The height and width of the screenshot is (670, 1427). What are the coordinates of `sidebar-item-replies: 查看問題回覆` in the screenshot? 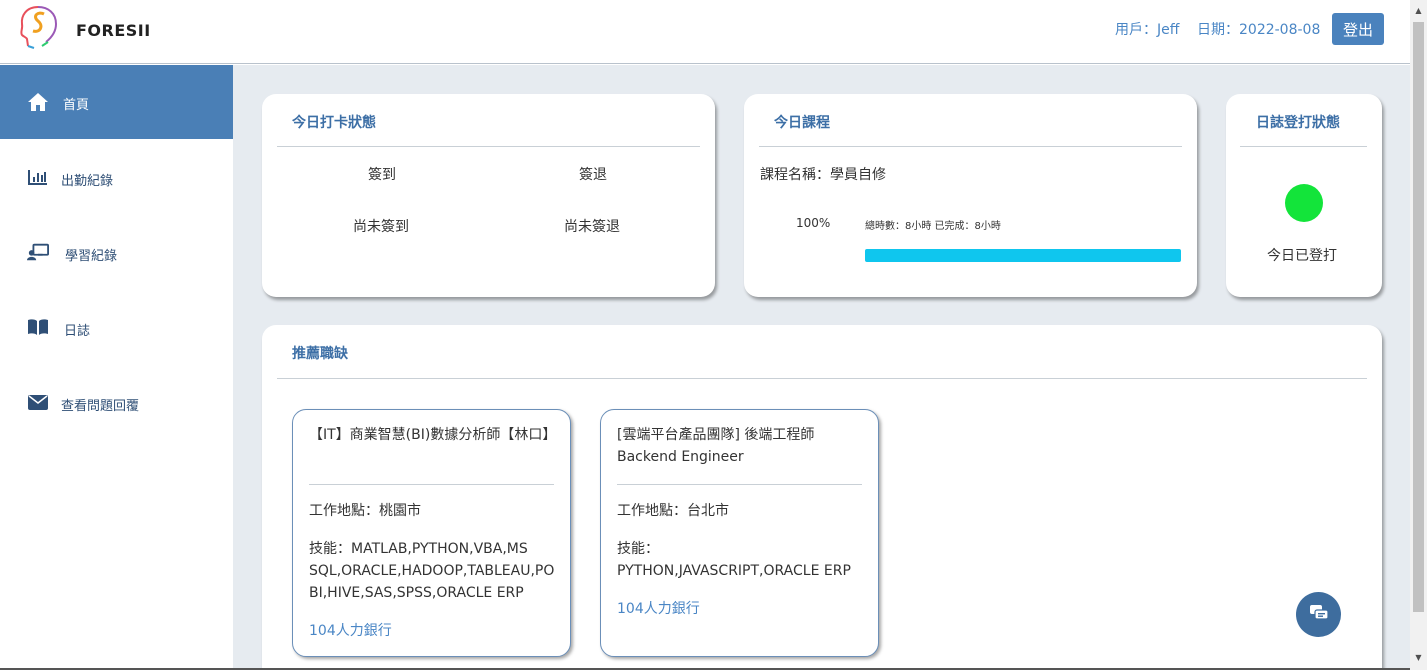 It's located at (116, 402).